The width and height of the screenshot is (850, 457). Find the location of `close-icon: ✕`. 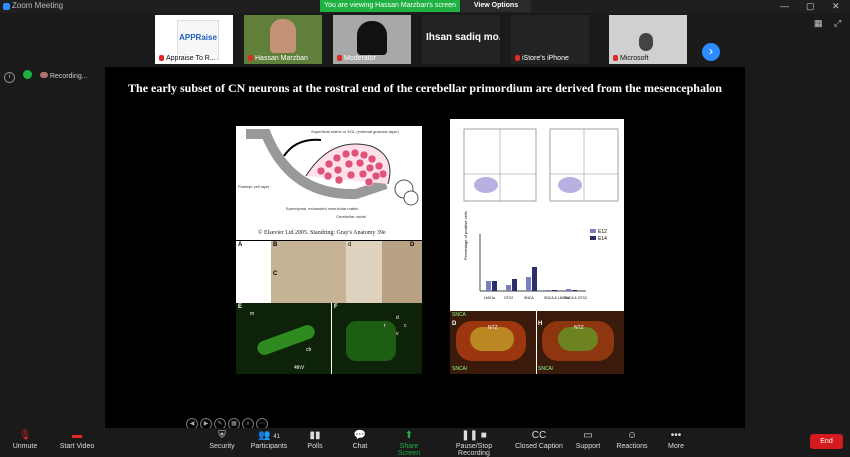

close-icon: ✕ is located at coordinates (836, 6).